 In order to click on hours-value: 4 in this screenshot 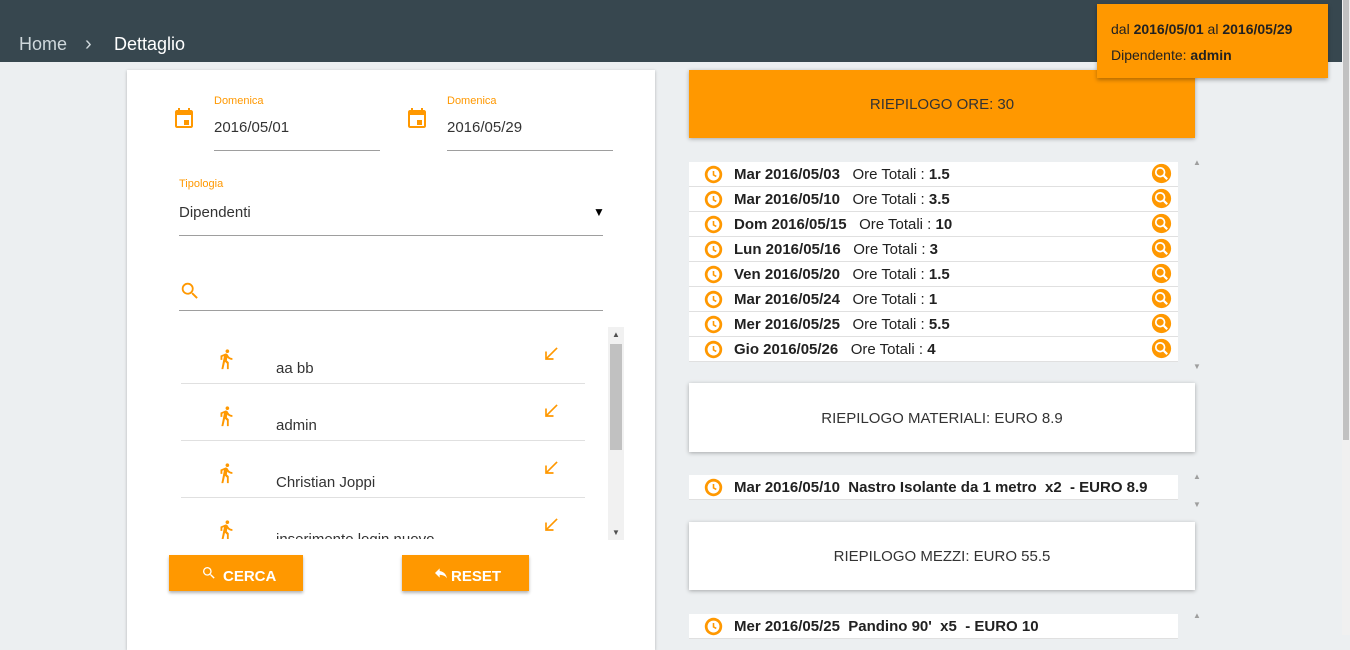, I will do `click(931, 349)`.